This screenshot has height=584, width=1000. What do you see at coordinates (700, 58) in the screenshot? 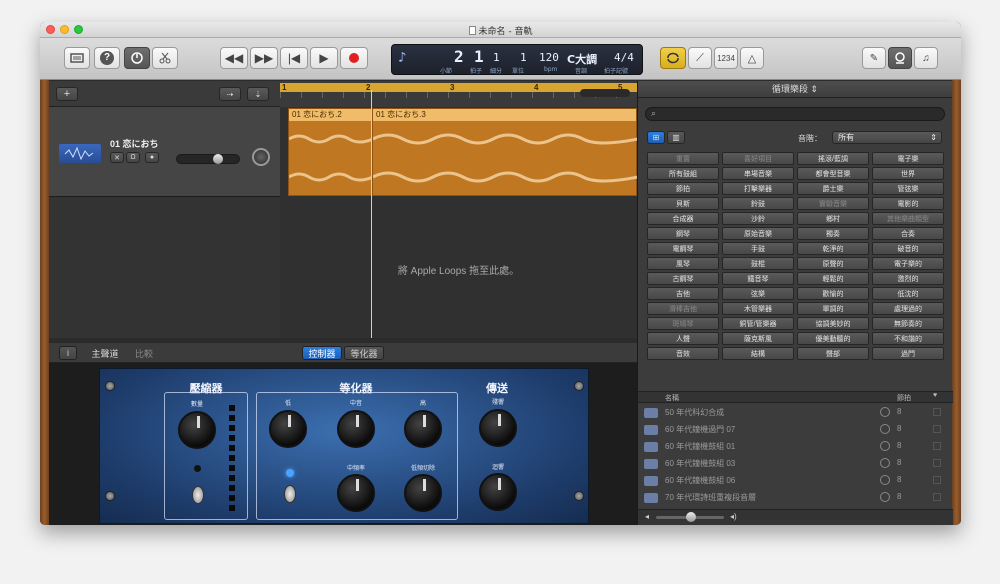
I see `tuner-button: ⟋` at bounding box center [700, 58].